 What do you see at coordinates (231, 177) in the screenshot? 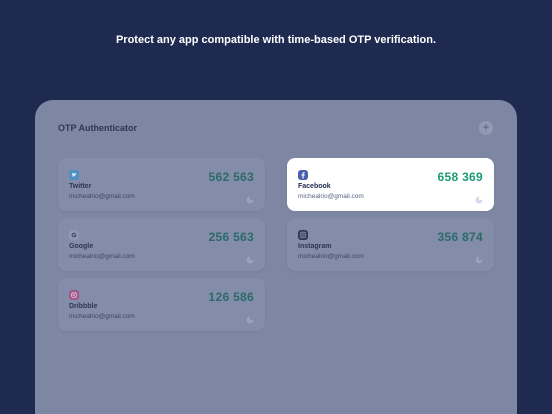
I see `otp-code: 562 563` at bounding box center [231, 177].